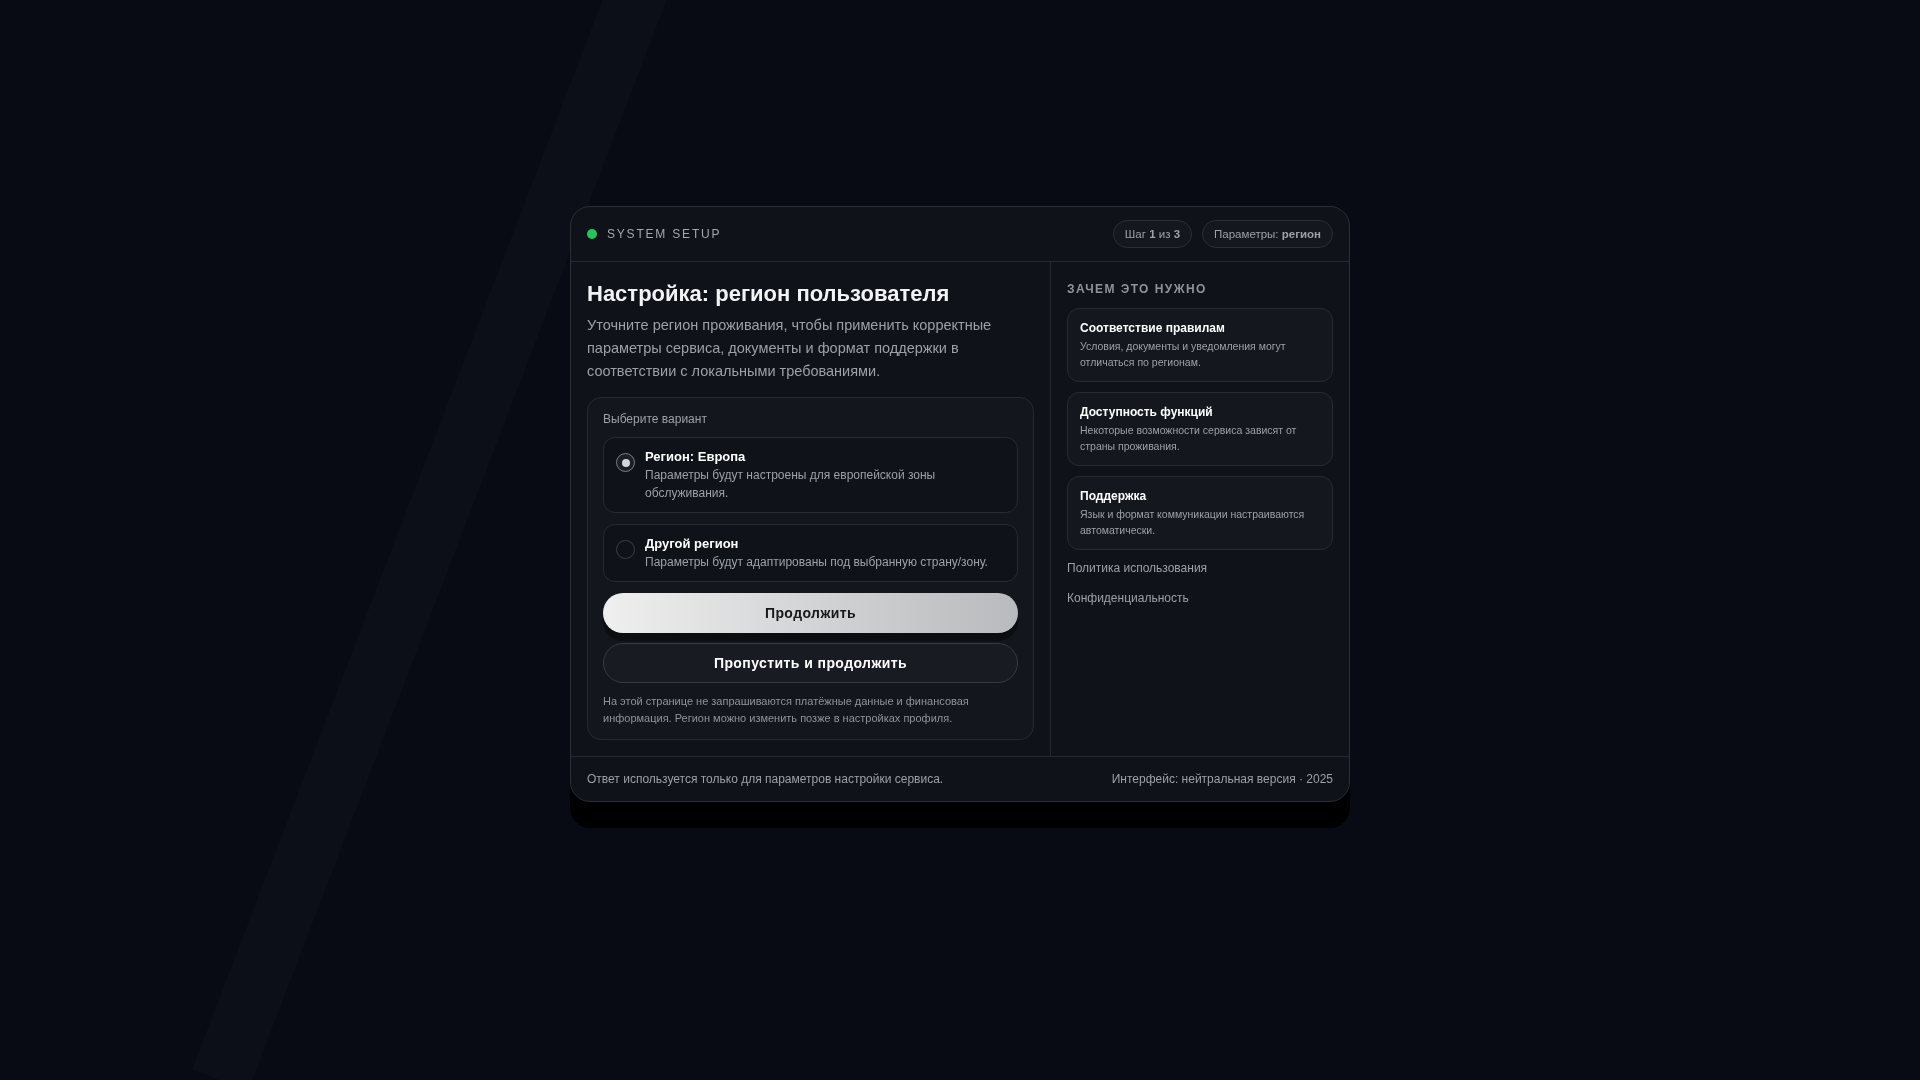 The width and height of the screenshot is (1920, 1080). Describe the element at coordinates (625, 462) in the screenshot. I see `radio-button` at that location.